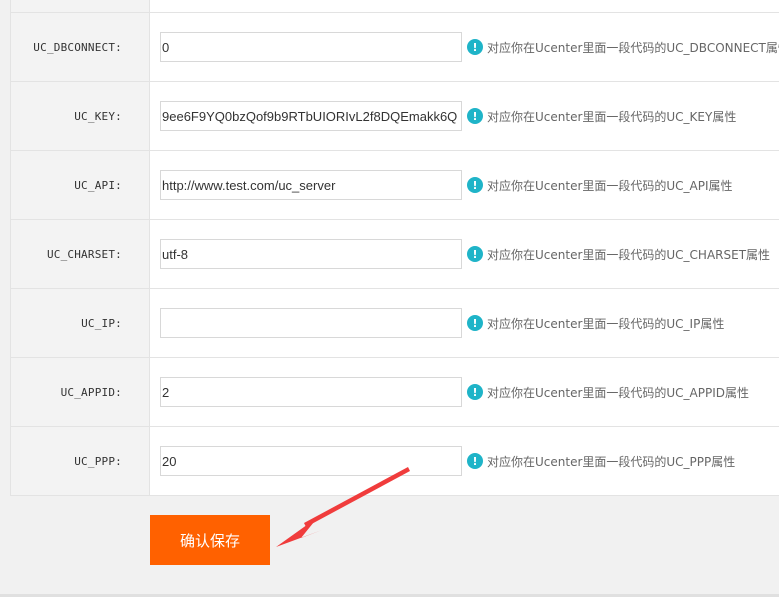  What do you see at coordinates (618, 392) in the screenshot?
I see `hint-text: 对应你在Ucenter里面一段代码的UC_APPID属性` at bounding box center [618, 392].